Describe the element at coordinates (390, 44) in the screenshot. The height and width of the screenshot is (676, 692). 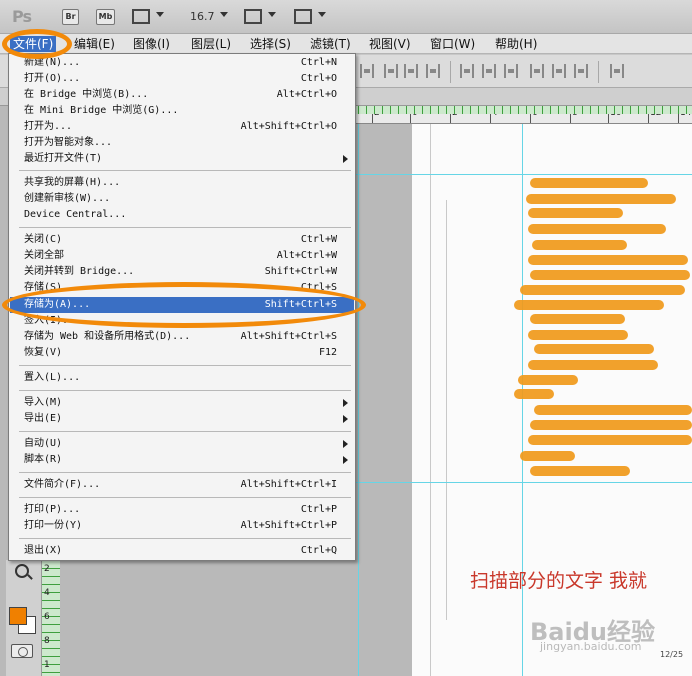
I see `menu-view: 视图(V)` at that location.